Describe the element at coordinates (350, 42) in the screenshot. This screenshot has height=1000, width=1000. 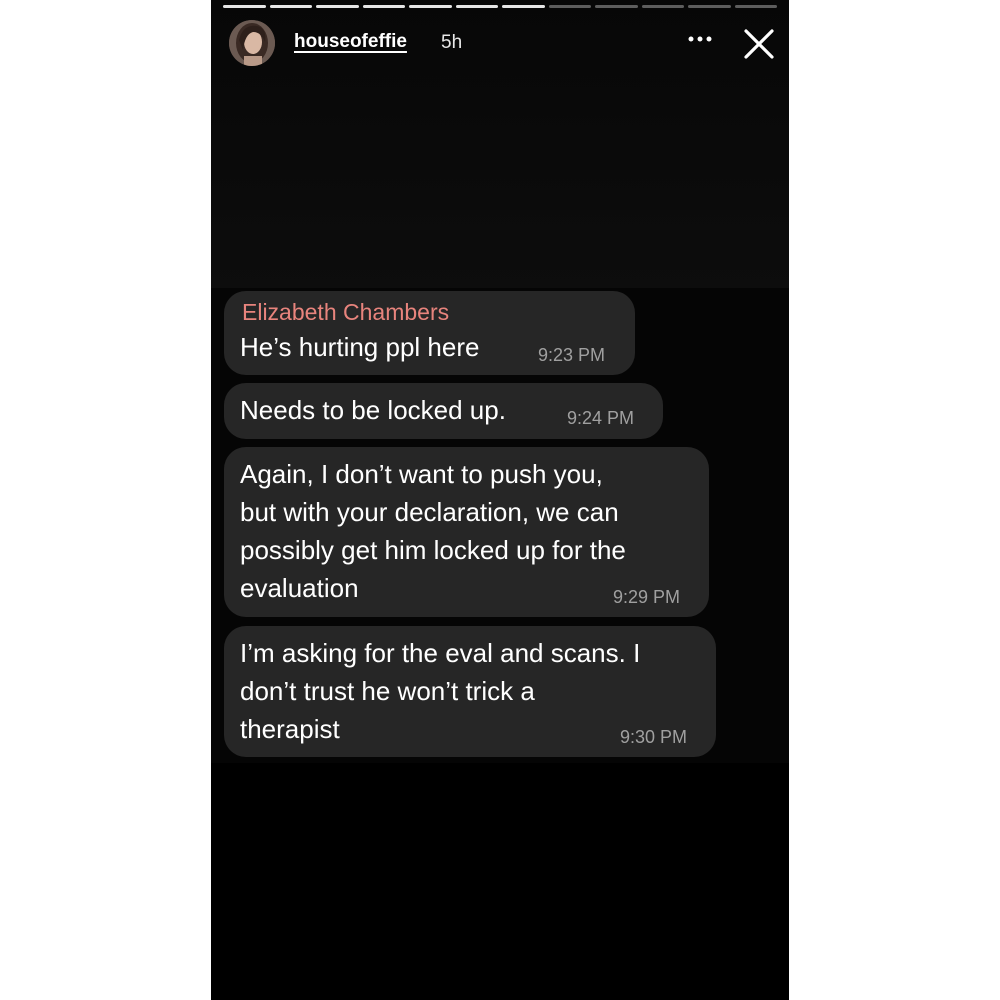
I see `username-link: houseofeffie` at that location.